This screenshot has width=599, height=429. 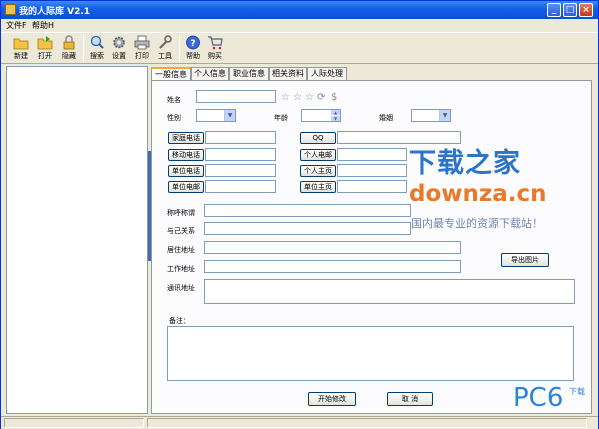 What do you see at coordinates (281, 118) in the screenshot?
I see `age-label: 年龄` at bounding box center [281, 118].